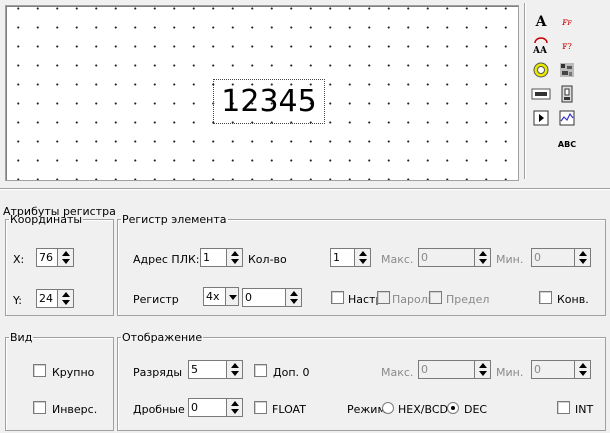 The height and width of the screenshot is (433, 610). What do you see at coordinates (156, 299) in the screenshot?
I see `register-label: Регистр` at bounding box center [156, 299].